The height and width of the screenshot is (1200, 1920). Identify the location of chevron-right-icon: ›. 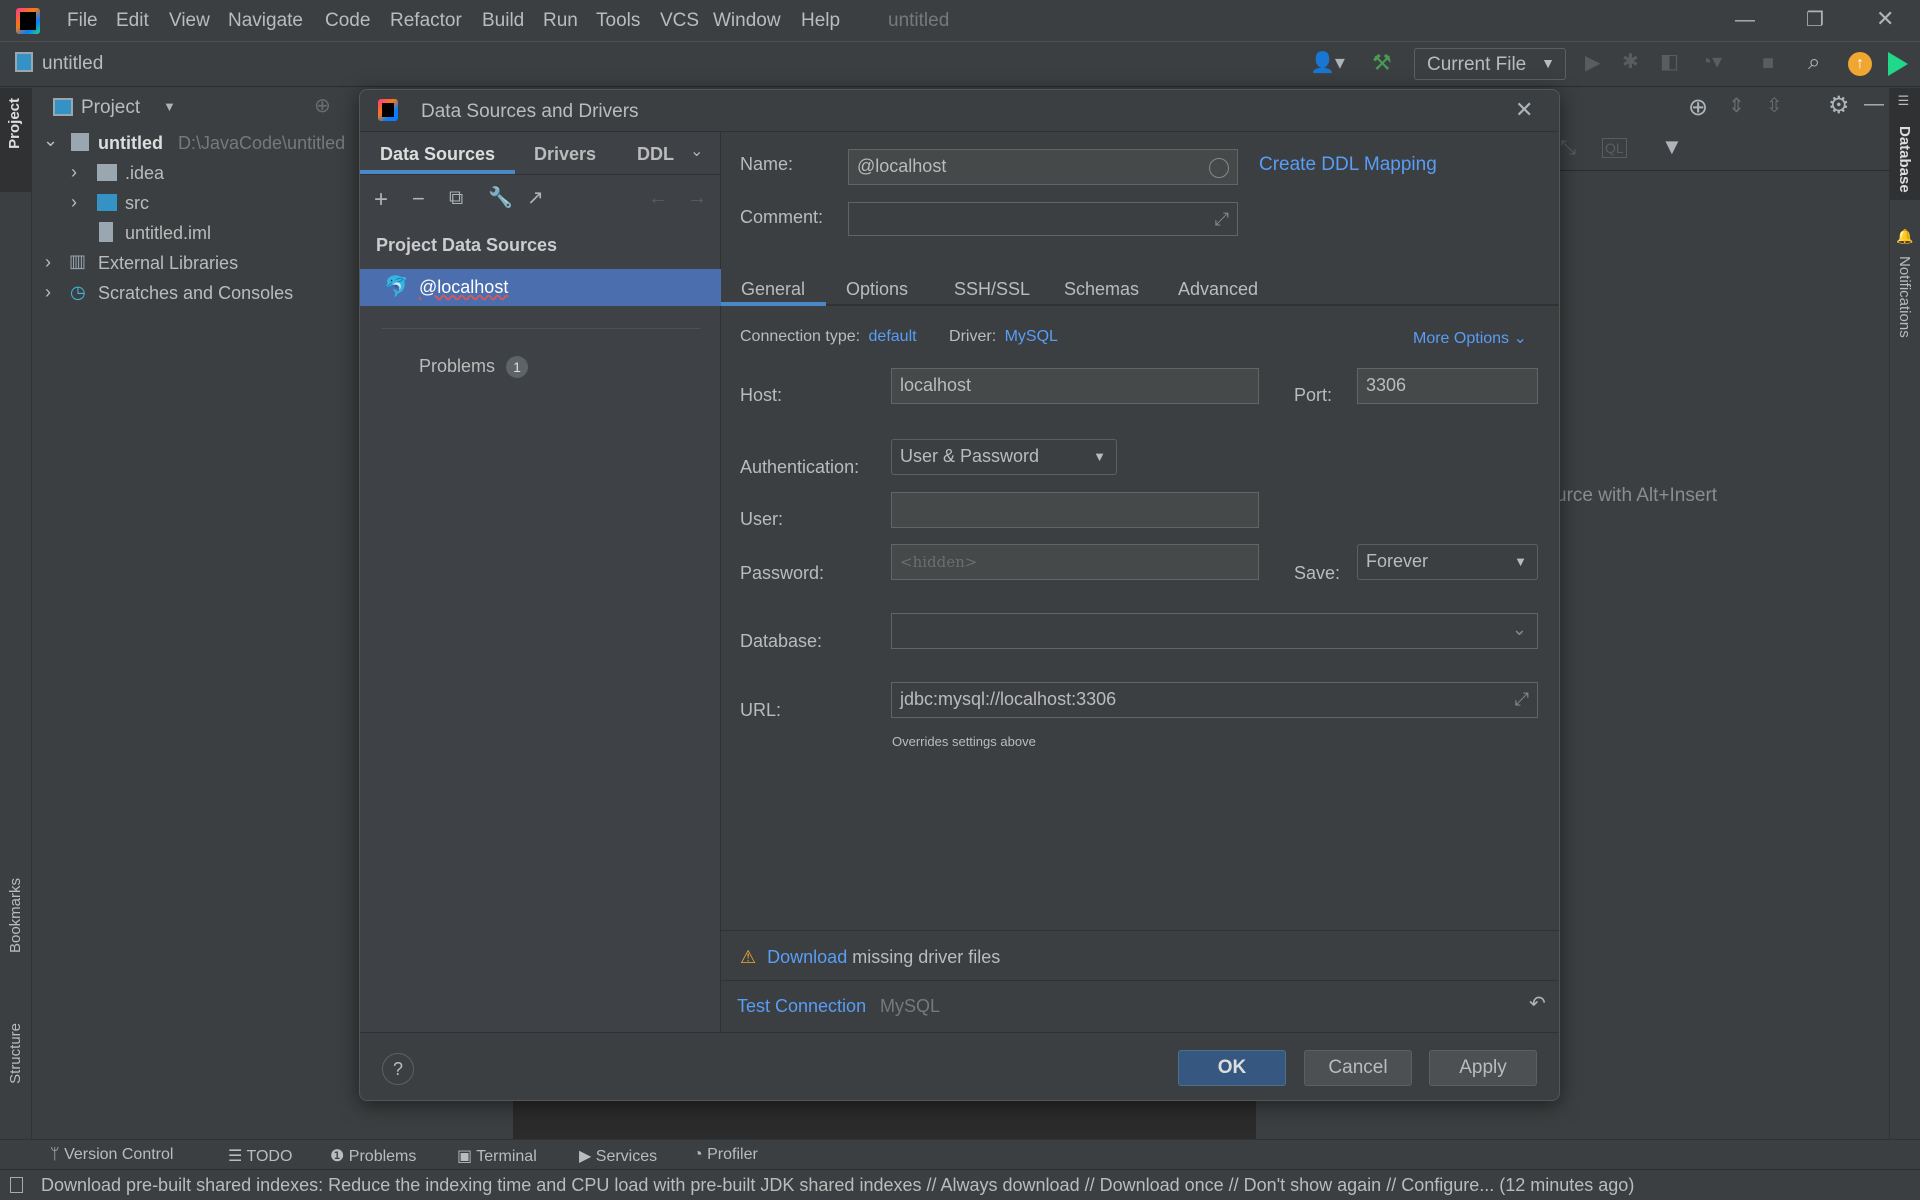
(48, 262).